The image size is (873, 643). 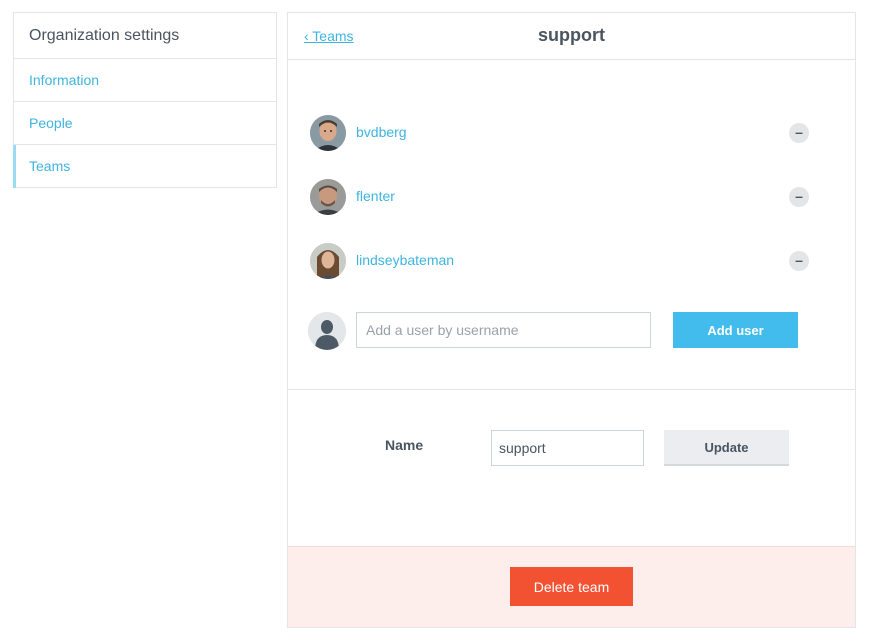 What do you see at coordinates (503, 330) in the screenshot?
I see `add-user-input` at bounding box center [503, 330].